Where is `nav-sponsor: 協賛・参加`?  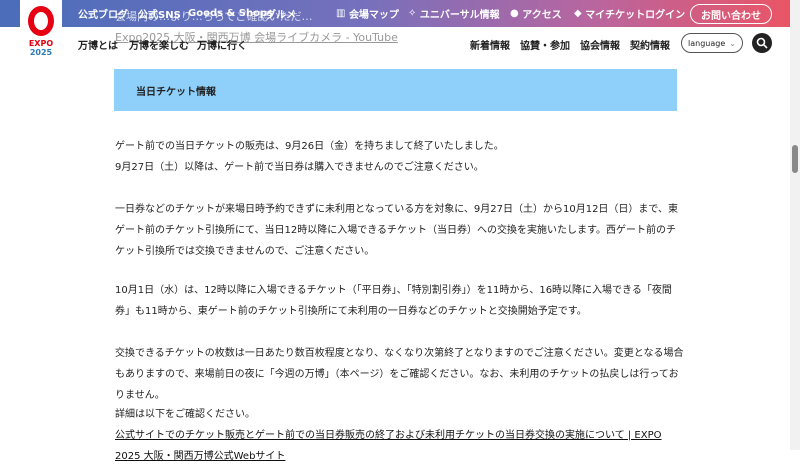 nav-sponsor: 協賛・参加 is located at coordinates (545, 44).